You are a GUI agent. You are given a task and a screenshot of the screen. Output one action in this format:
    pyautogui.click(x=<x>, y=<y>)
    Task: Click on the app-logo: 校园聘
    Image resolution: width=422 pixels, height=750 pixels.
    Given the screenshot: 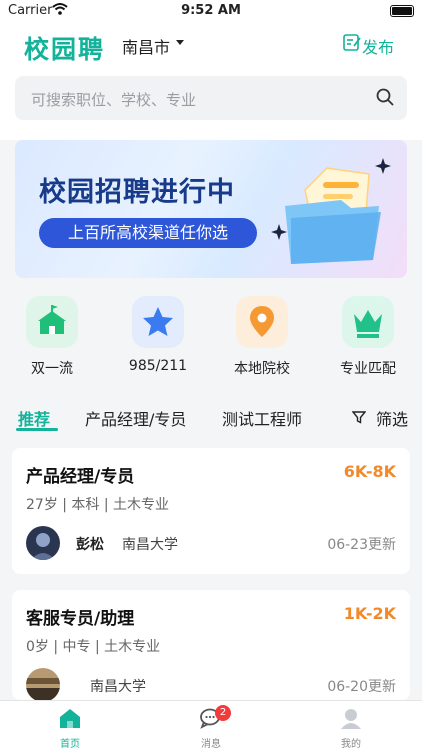 What is the action you would take?
    pyautogui.click(x=65, y=49)
    